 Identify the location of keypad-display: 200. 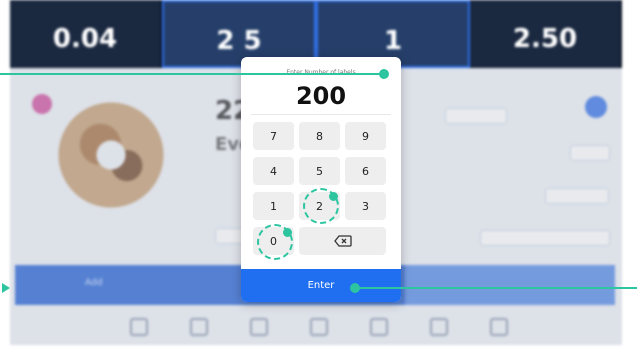
(321, 96).